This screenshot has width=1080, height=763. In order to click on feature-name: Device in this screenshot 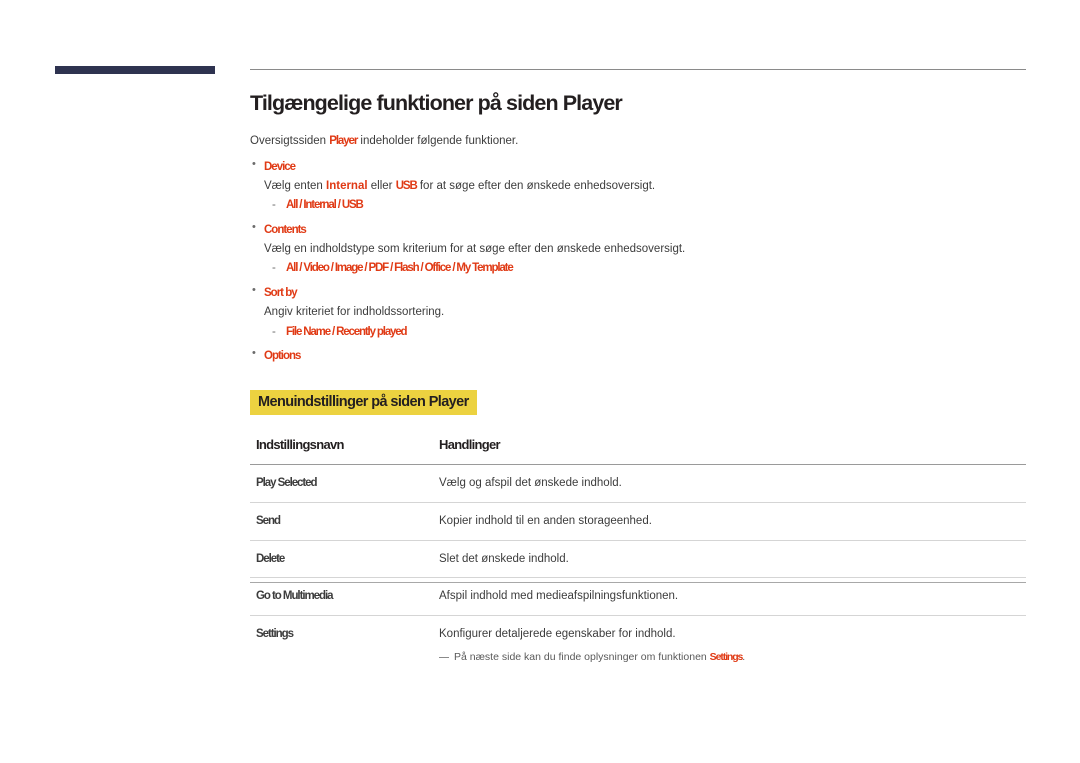, I will do `click(280, 166)`.